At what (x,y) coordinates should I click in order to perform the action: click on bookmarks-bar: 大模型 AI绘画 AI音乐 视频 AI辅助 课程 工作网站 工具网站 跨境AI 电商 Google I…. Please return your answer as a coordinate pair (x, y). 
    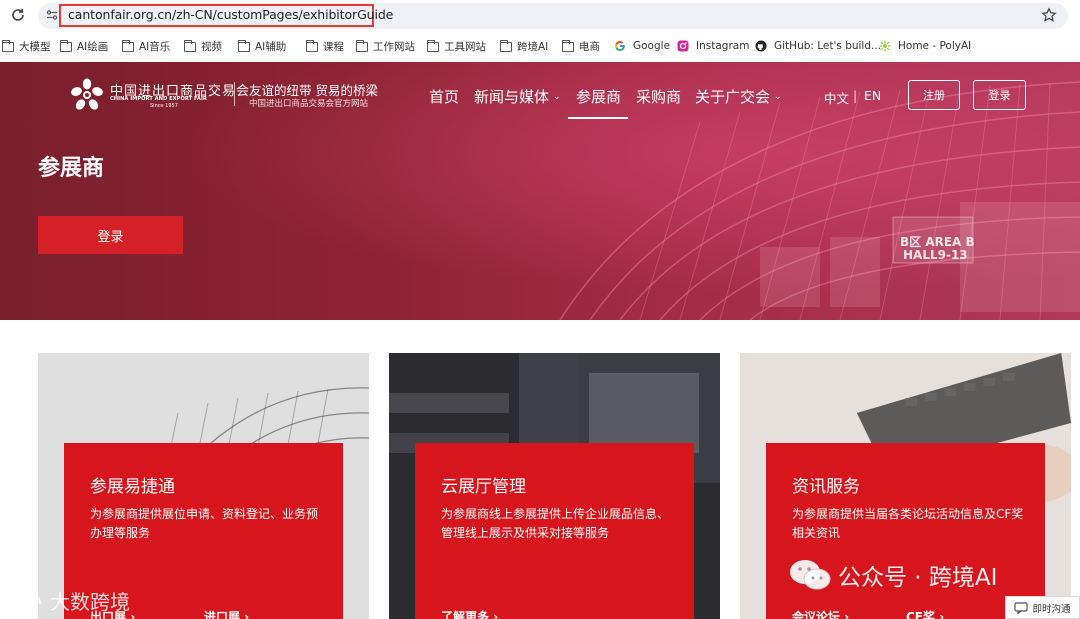
    Looking at the image, I should click on (540, 46).